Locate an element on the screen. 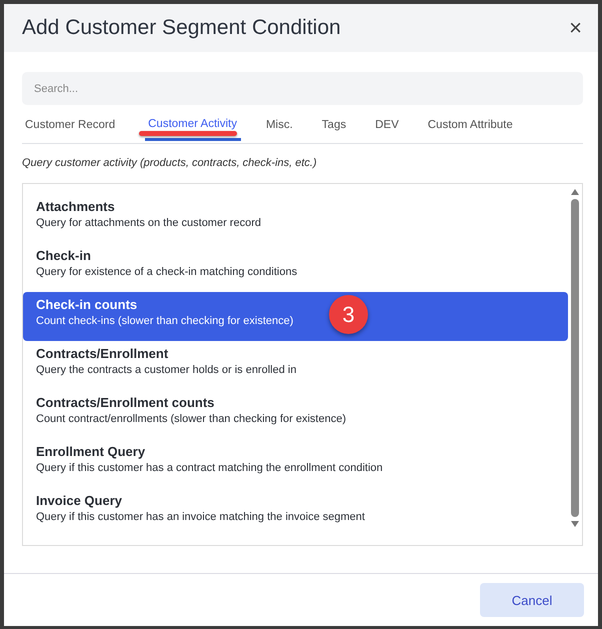 Image resolution: width=602 pixels, height=629 pixels. list-item: Invoice Query Query if this customer has an invoice matching the invoice segment is located at coordinates (295, 512).